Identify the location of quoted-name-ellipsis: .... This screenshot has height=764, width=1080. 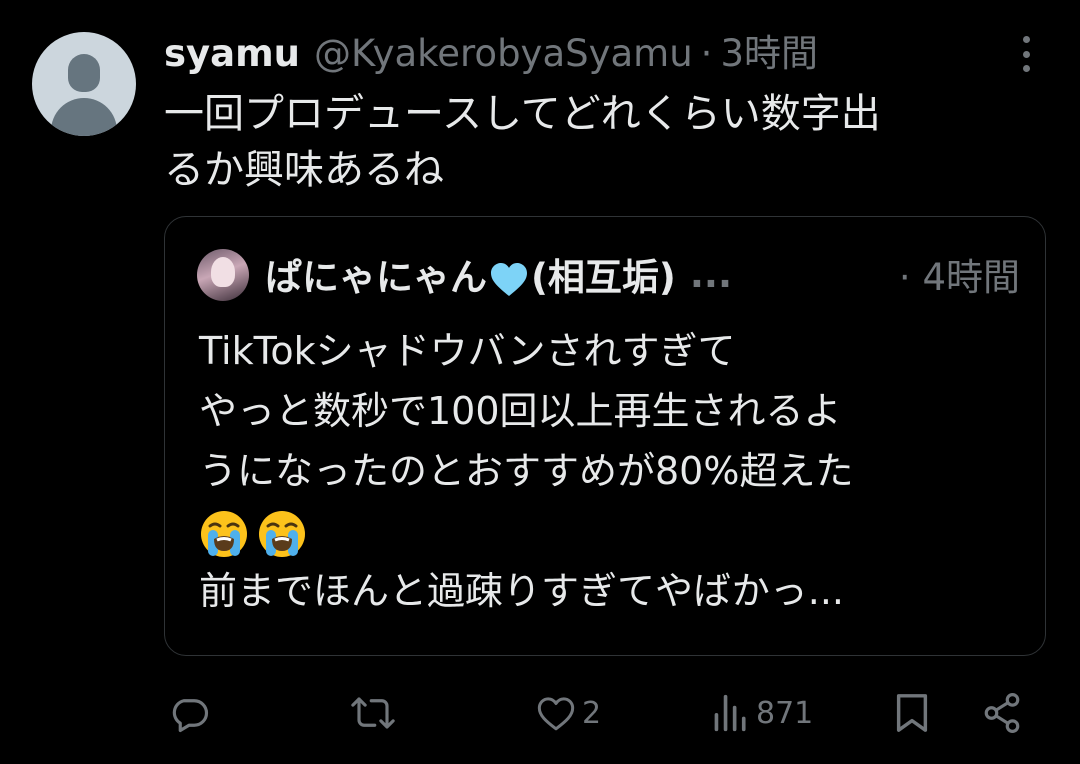
(710, 274).